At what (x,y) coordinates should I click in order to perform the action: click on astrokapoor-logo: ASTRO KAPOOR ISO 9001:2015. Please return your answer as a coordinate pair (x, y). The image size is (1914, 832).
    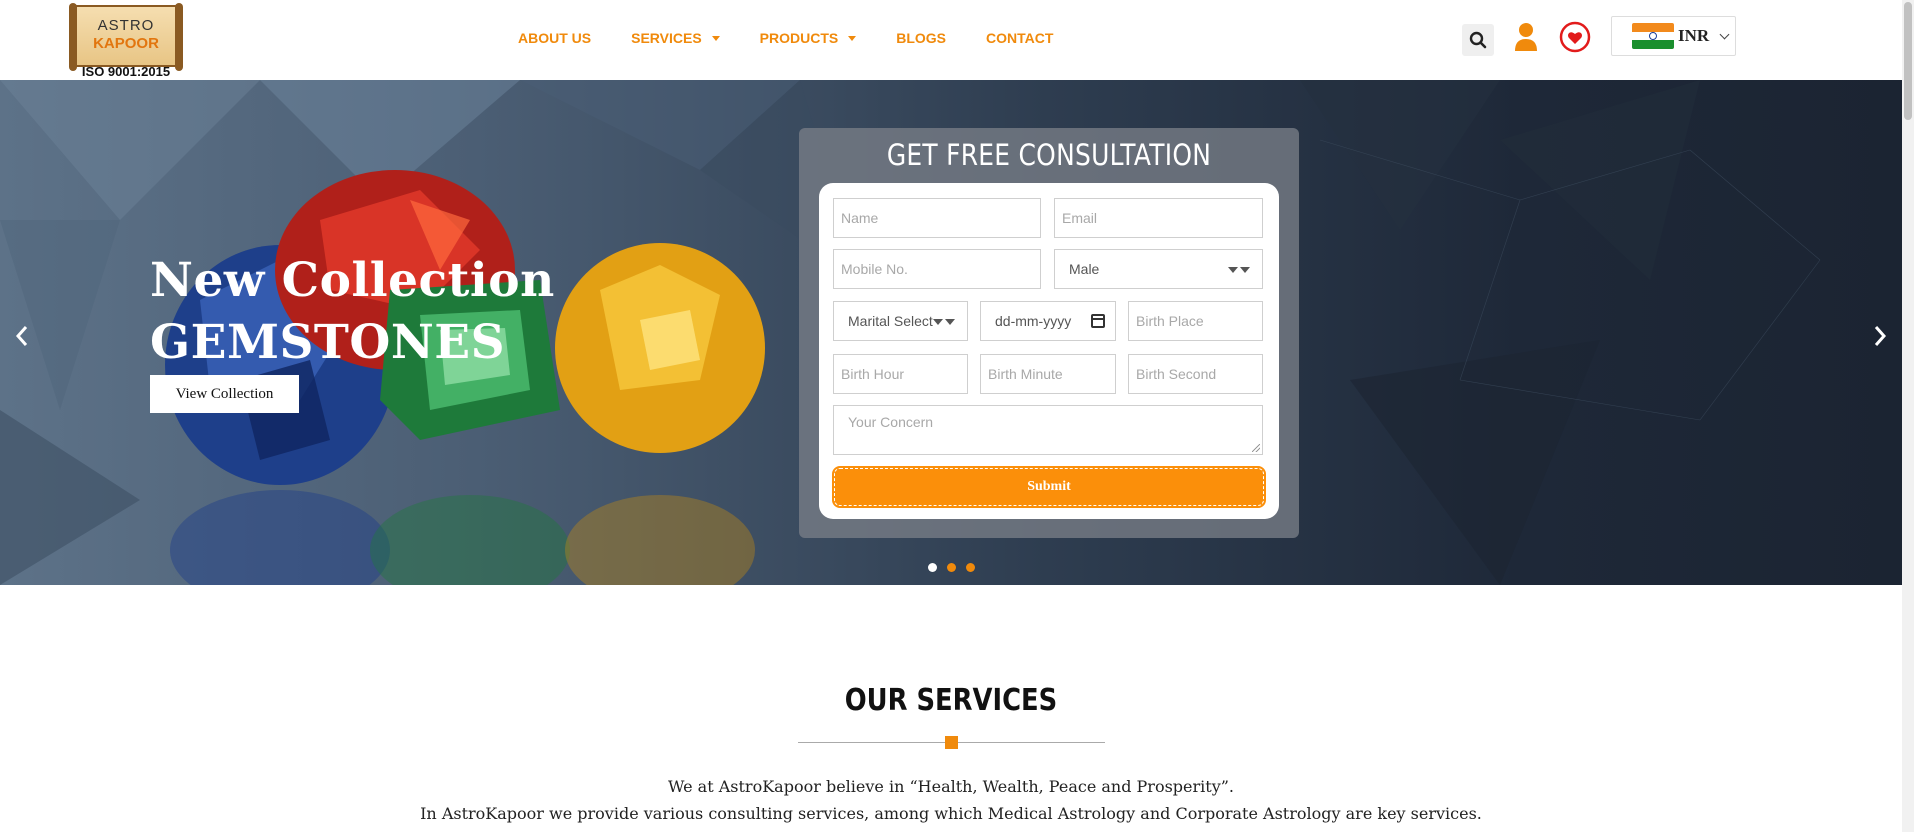
    Looking at the image, I should click on (126, 41).